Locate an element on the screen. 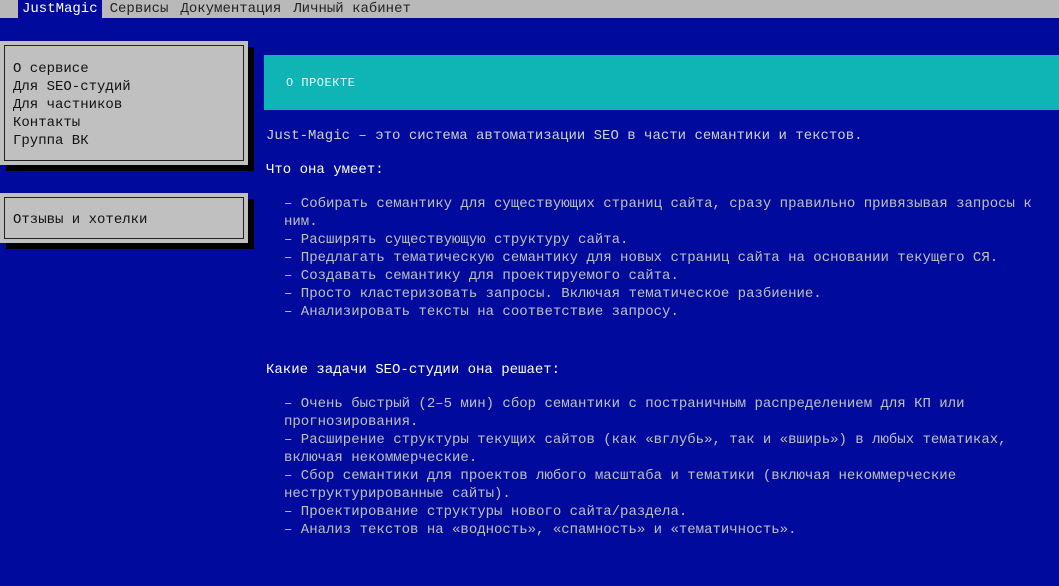 This screenshot has height=586, width=1059. sidebar-feedback-panel: Отзывы и хотелки is located at coordinates (124, 218).